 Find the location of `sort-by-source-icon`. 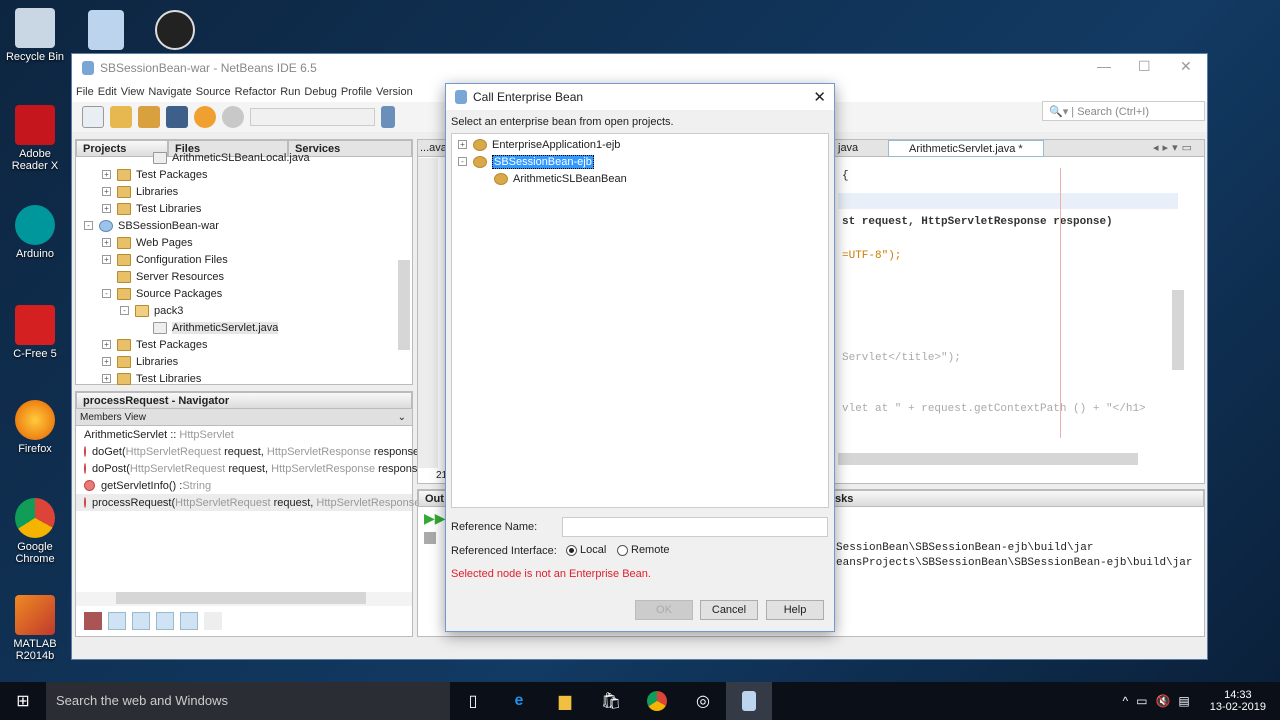

sort-by-source-icon is located at coordinates (213, 621).